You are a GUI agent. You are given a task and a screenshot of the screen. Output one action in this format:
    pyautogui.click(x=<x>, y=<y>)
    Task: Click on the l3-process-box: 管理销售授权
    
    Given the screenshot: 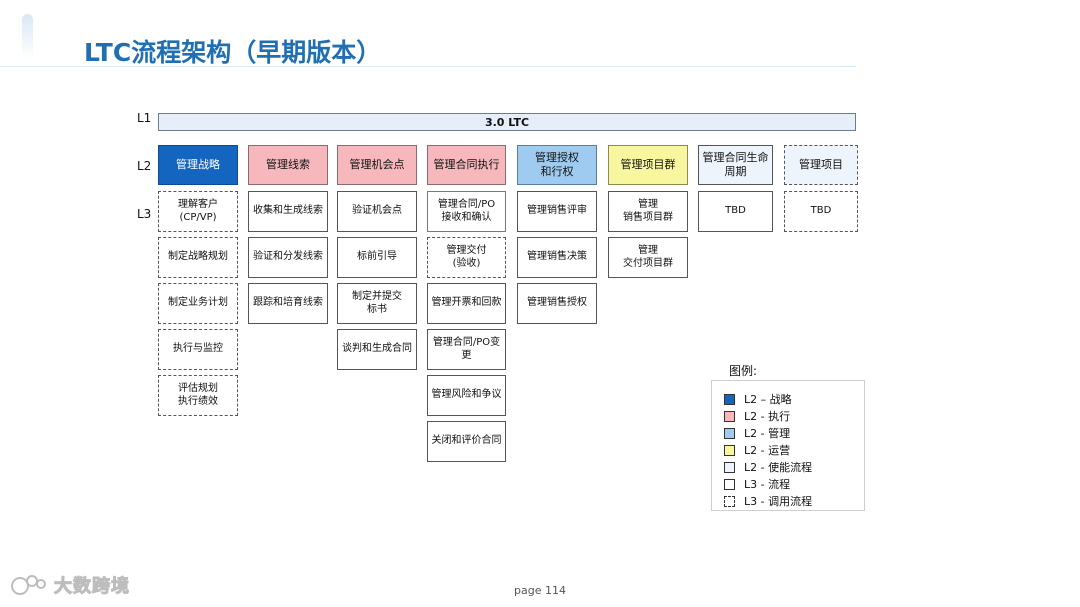 What is the action you would take?
    pyautogui.click(x=557, y=303)
    